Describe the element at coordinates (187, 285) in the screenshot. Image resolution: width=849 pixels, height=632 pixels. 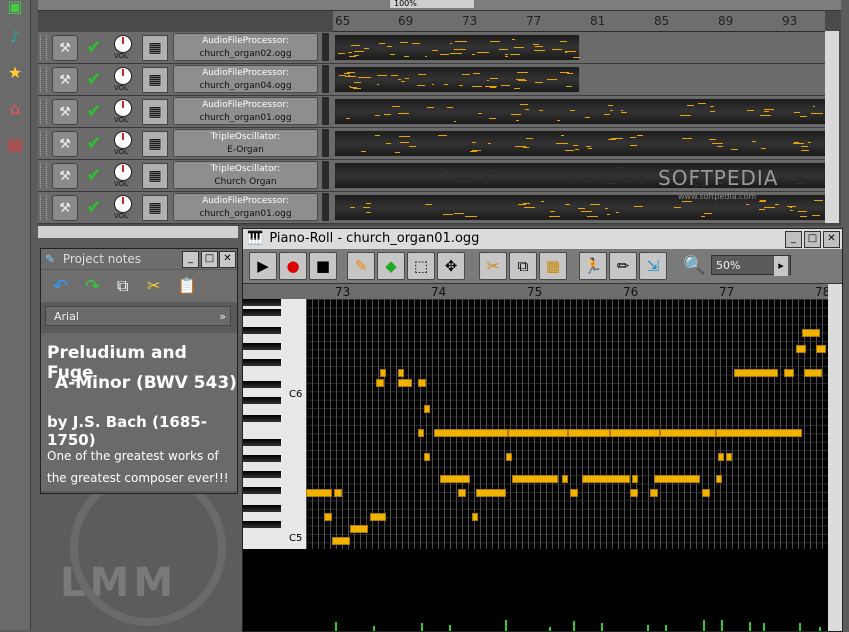
I see `paste-icon: 📋` at that location.